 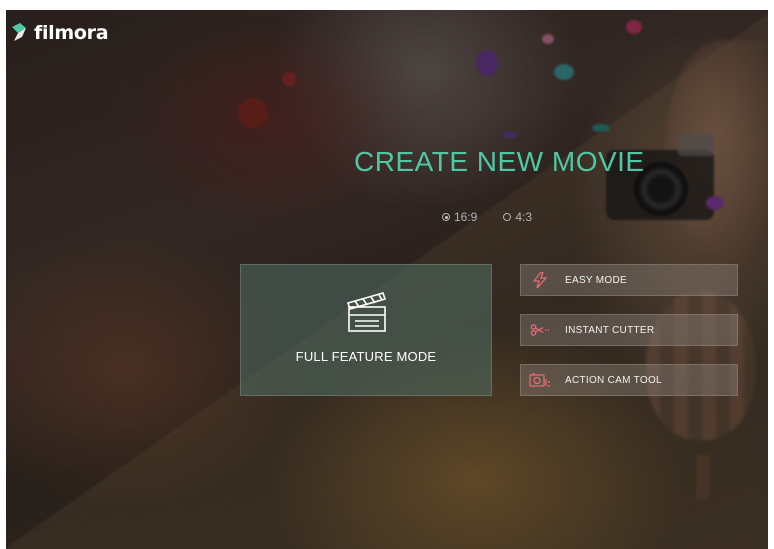 I want to click on ratio-label: 16:9, so click(x=466, y=217).